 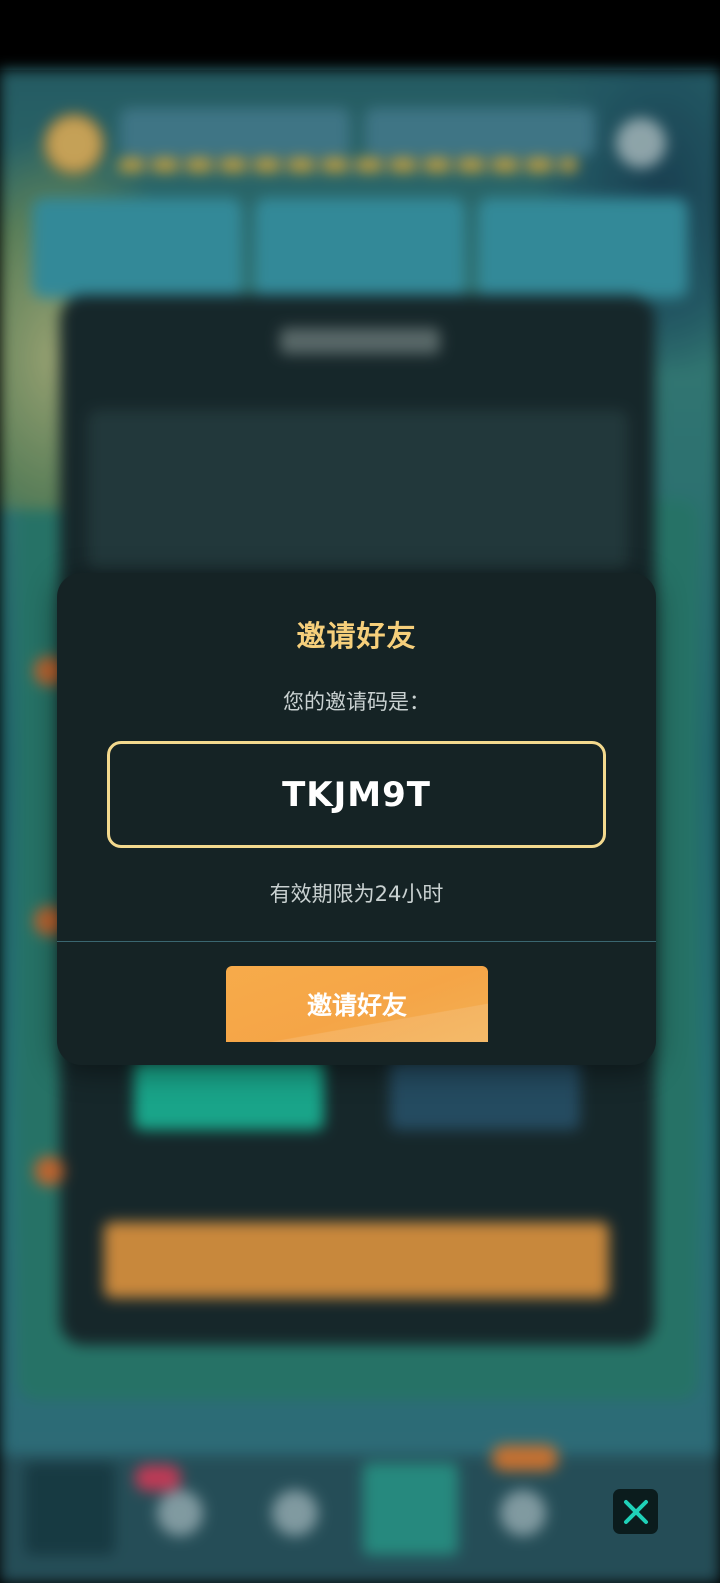 I want to click on invite-code-label: 您的邀请码是：, so click(x=356, y=702).